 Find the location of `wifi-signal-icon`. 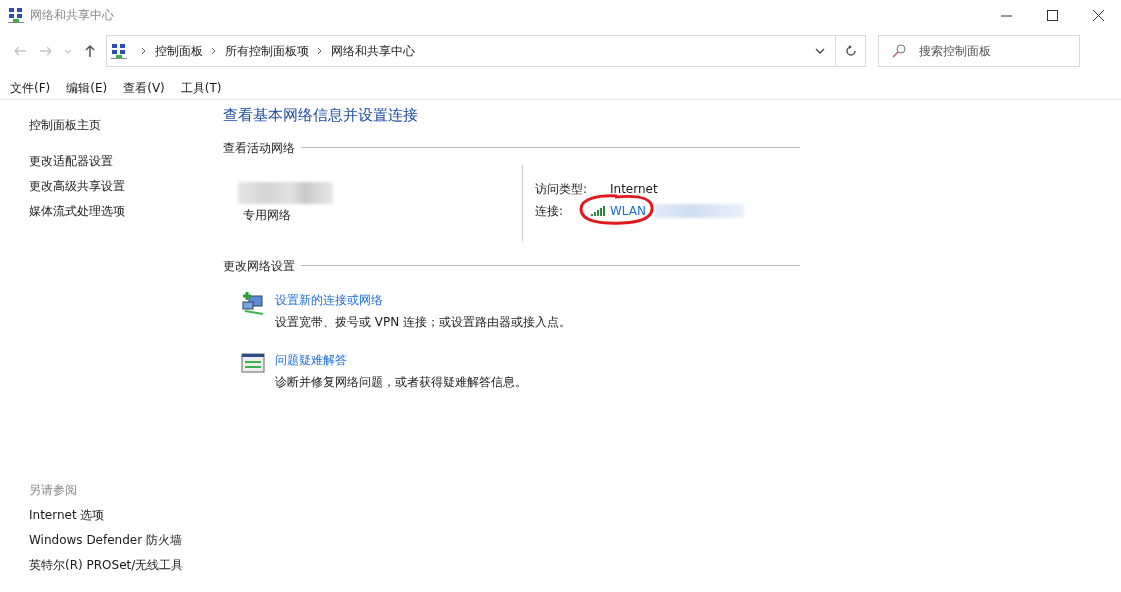

wifi-signal-icon is located at coordinates (599, 210).